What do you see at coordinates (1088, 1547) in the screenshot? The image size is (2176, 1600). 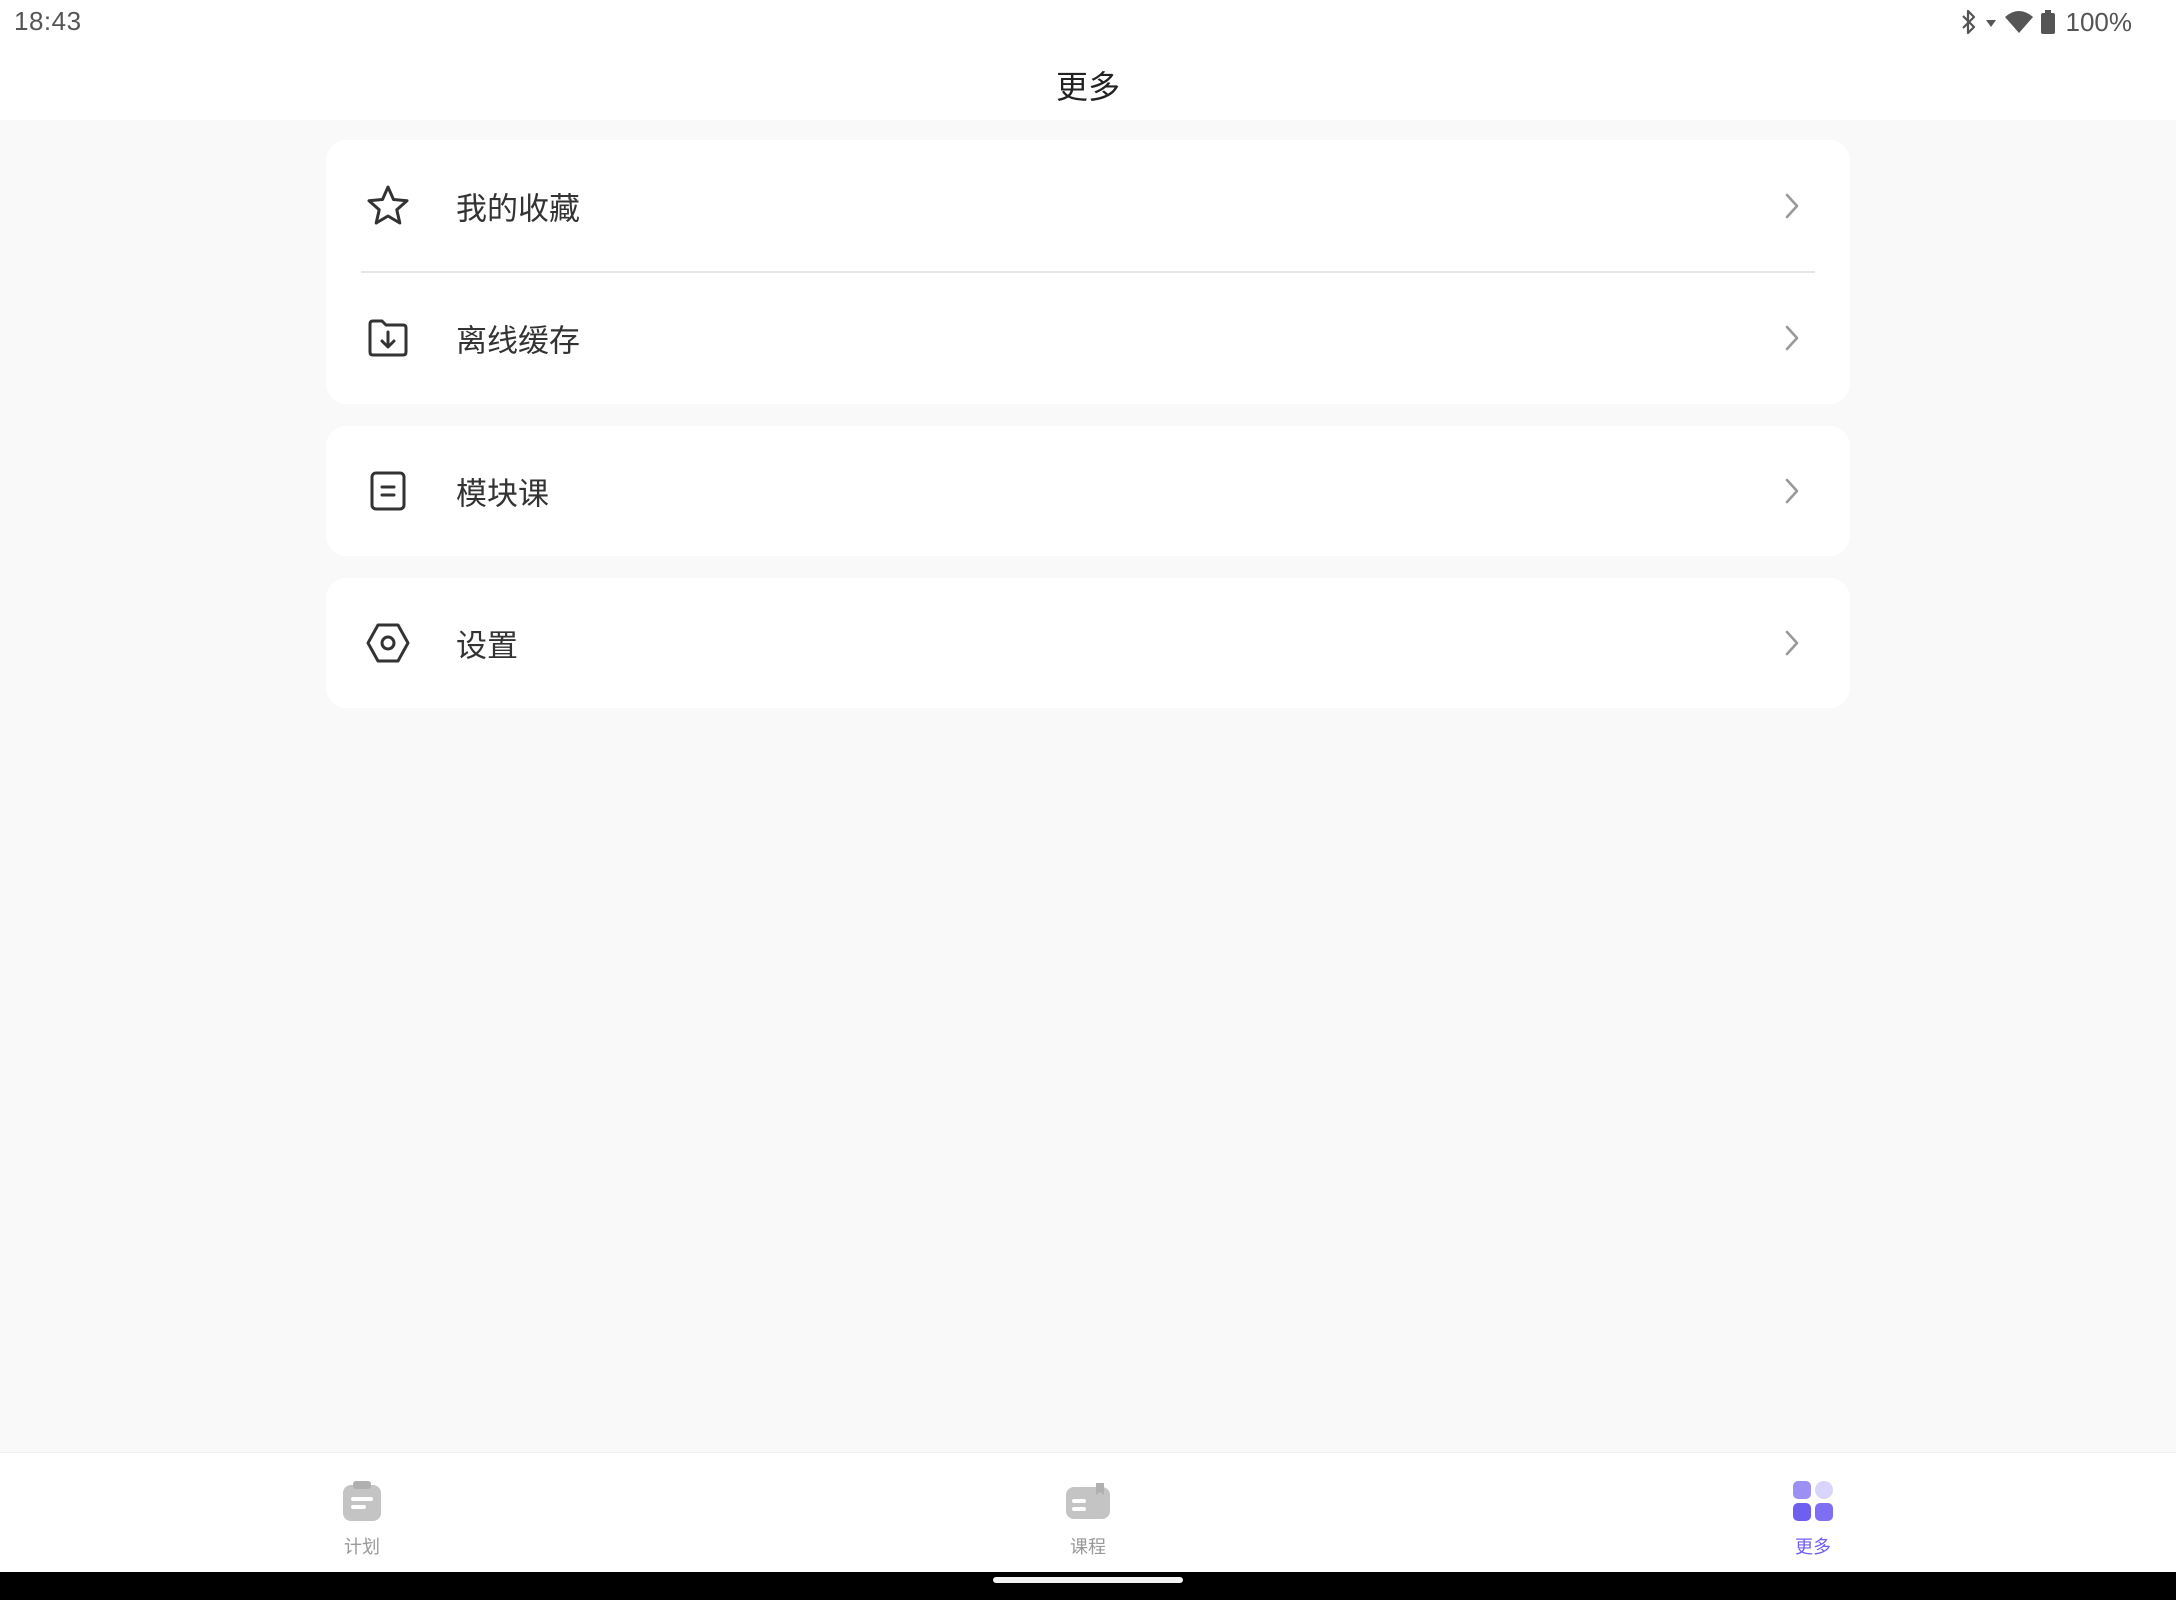 I see `tab-label: 课程` at bounding box center [1088, 1547].